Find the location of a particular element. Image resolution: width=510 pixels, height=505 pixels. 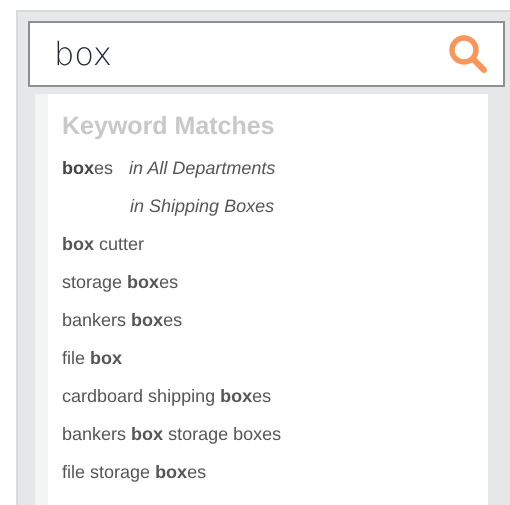

suggestion-link: file storage boxes is located at coordinates (134, 472).